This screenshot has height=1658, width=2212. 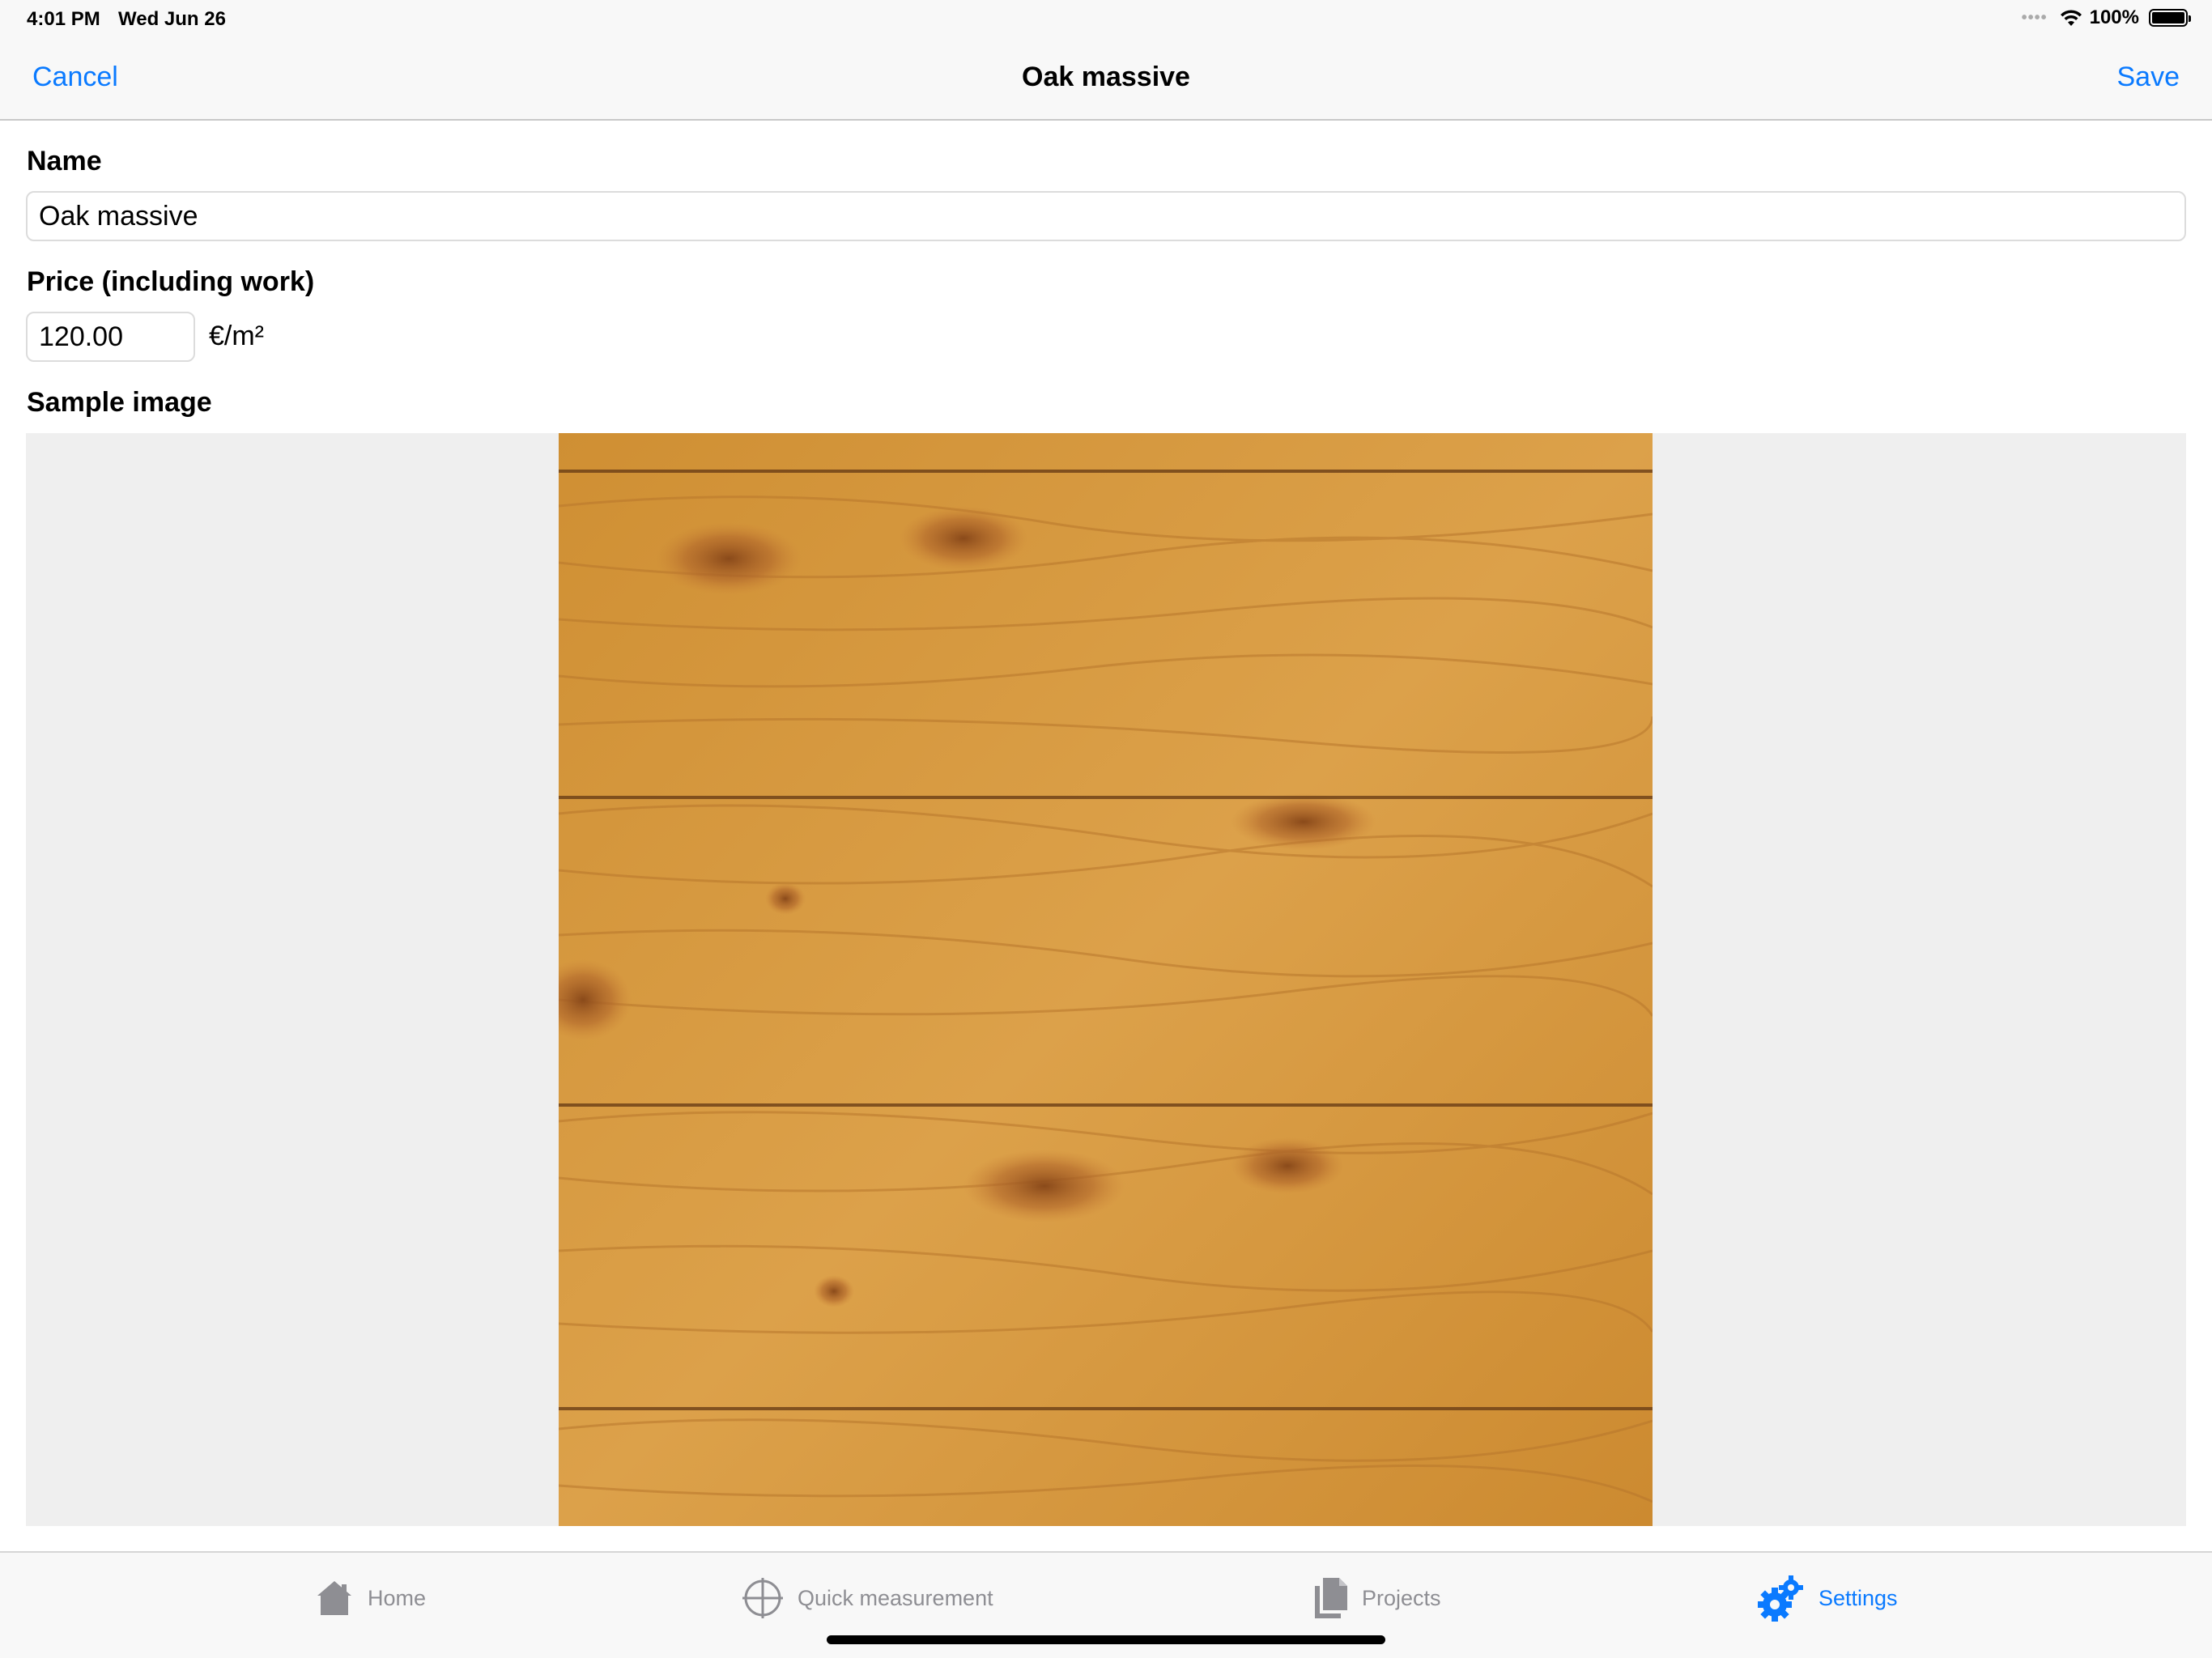 I want to click on price-unit: €/m², so click(x=236, y=336).